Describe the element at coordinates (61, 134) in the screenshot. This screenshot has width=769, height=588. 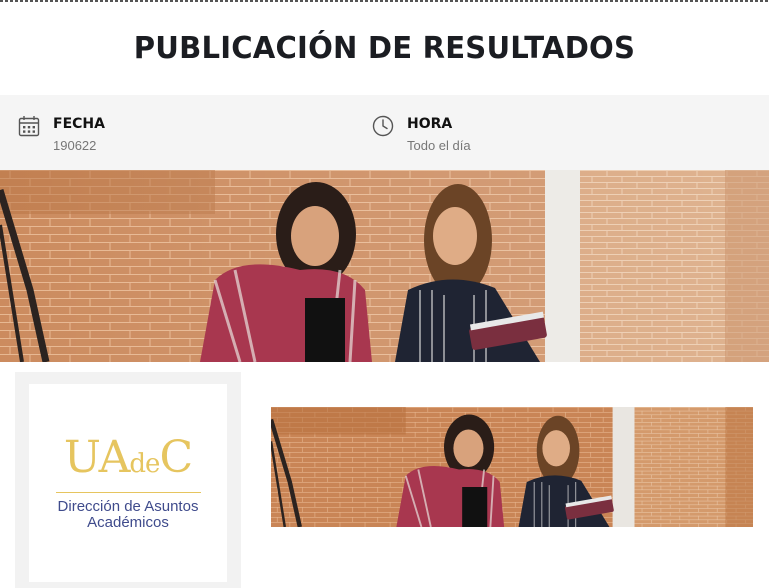
I see `date-info: FECHA 190622` at that location.